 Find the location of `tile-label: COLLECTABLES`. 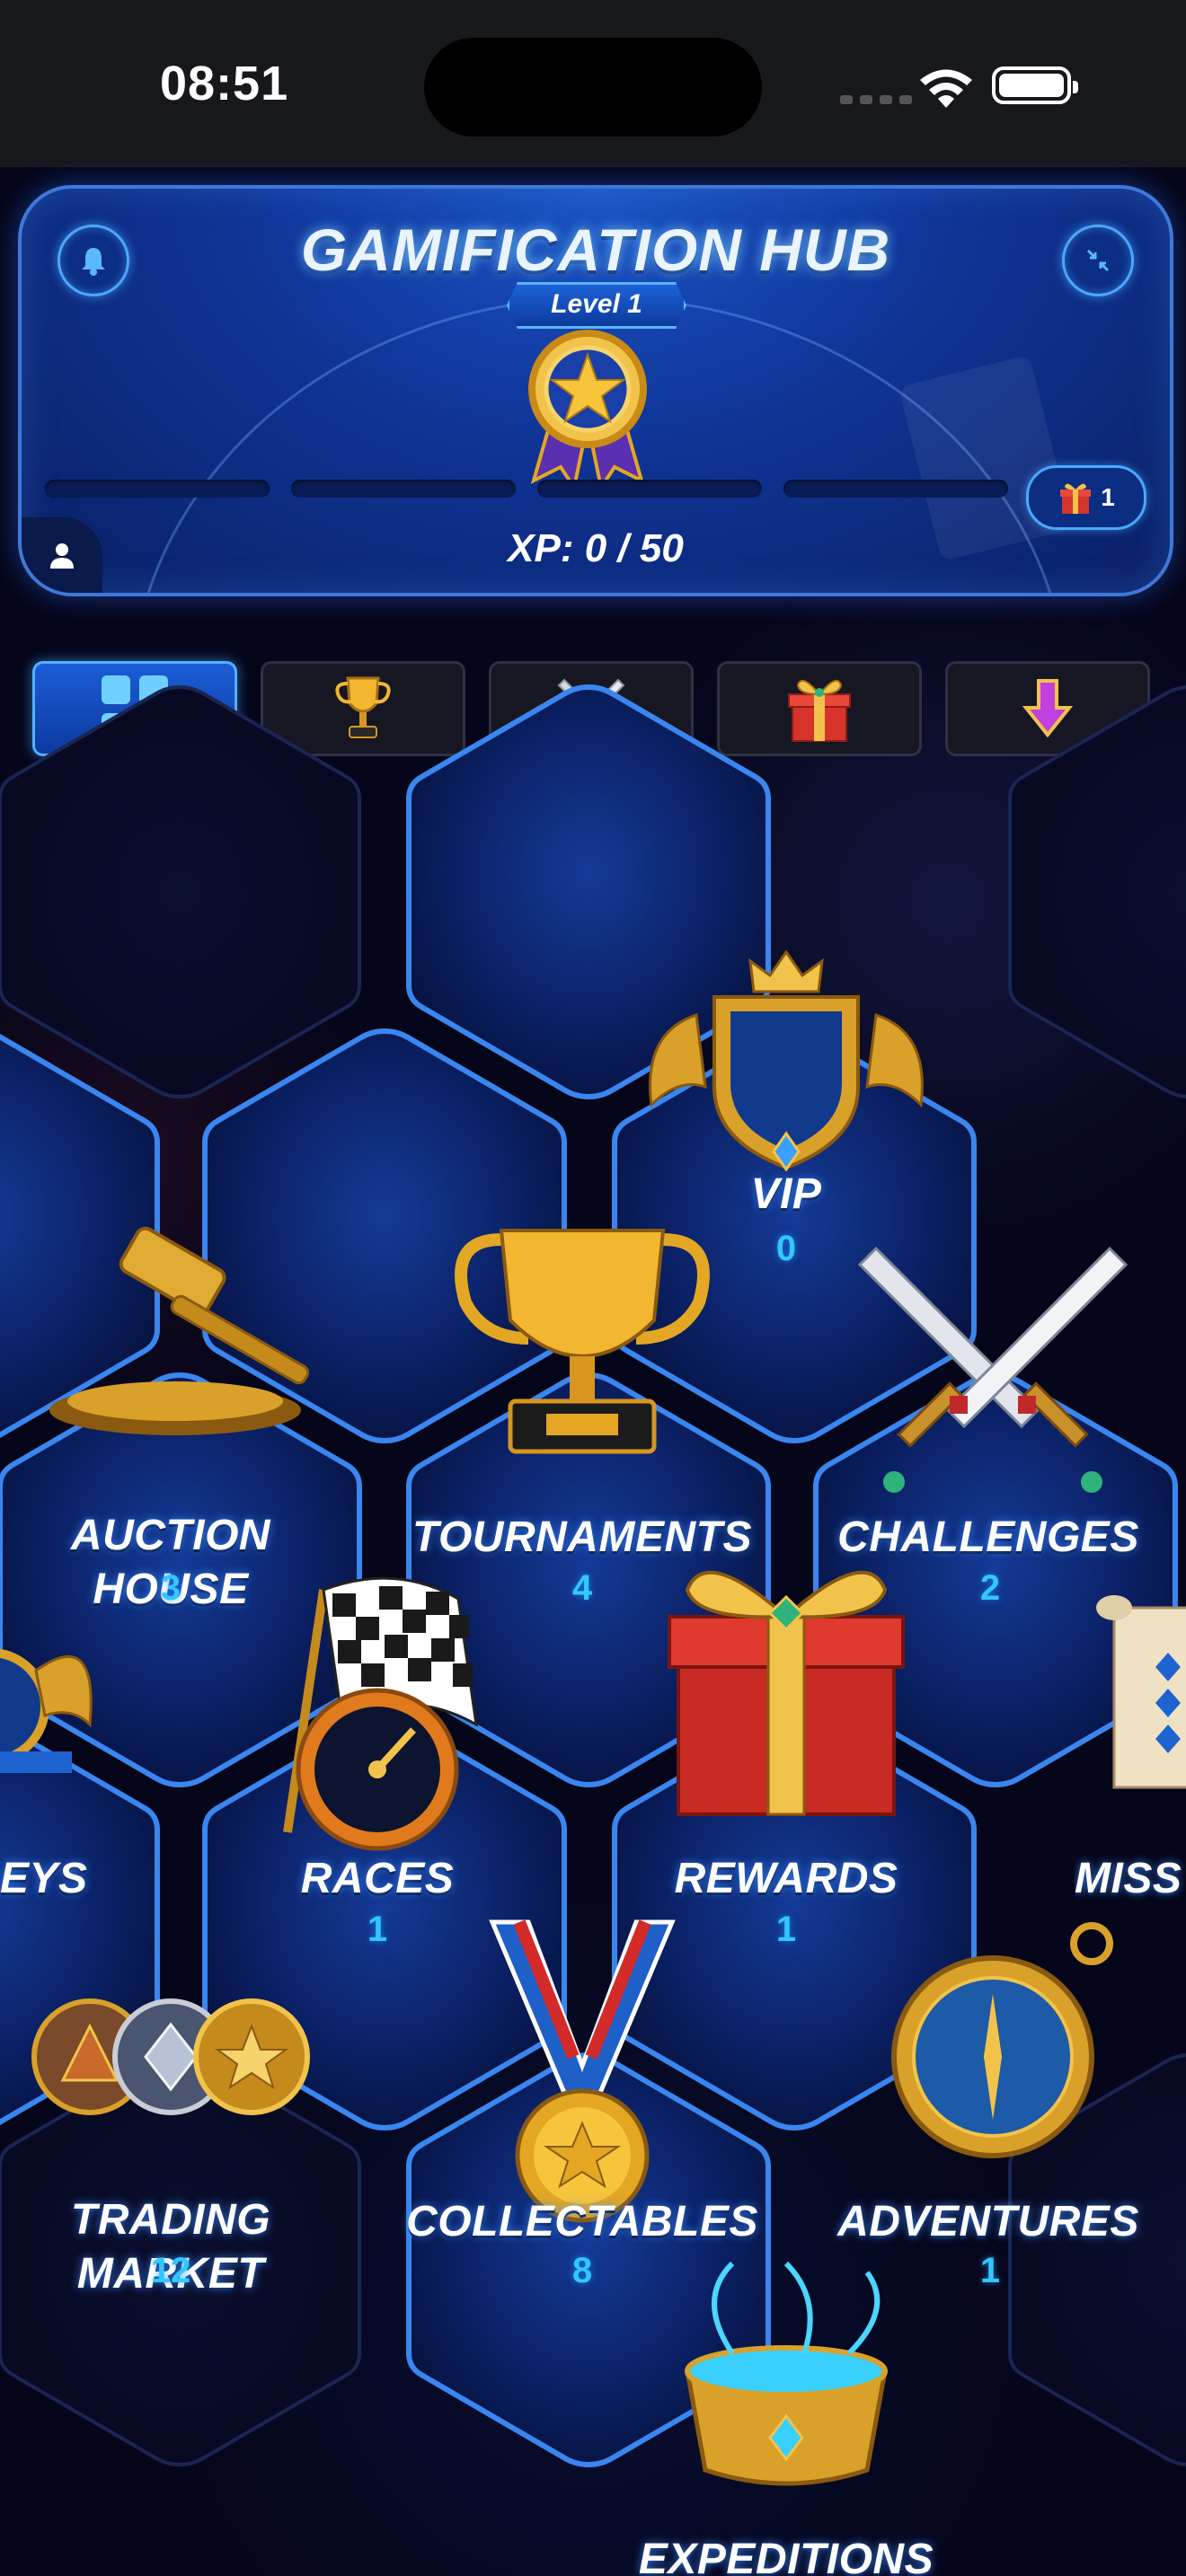

tile-label: COLLECTABLES is located at coordinates (582, 2221).